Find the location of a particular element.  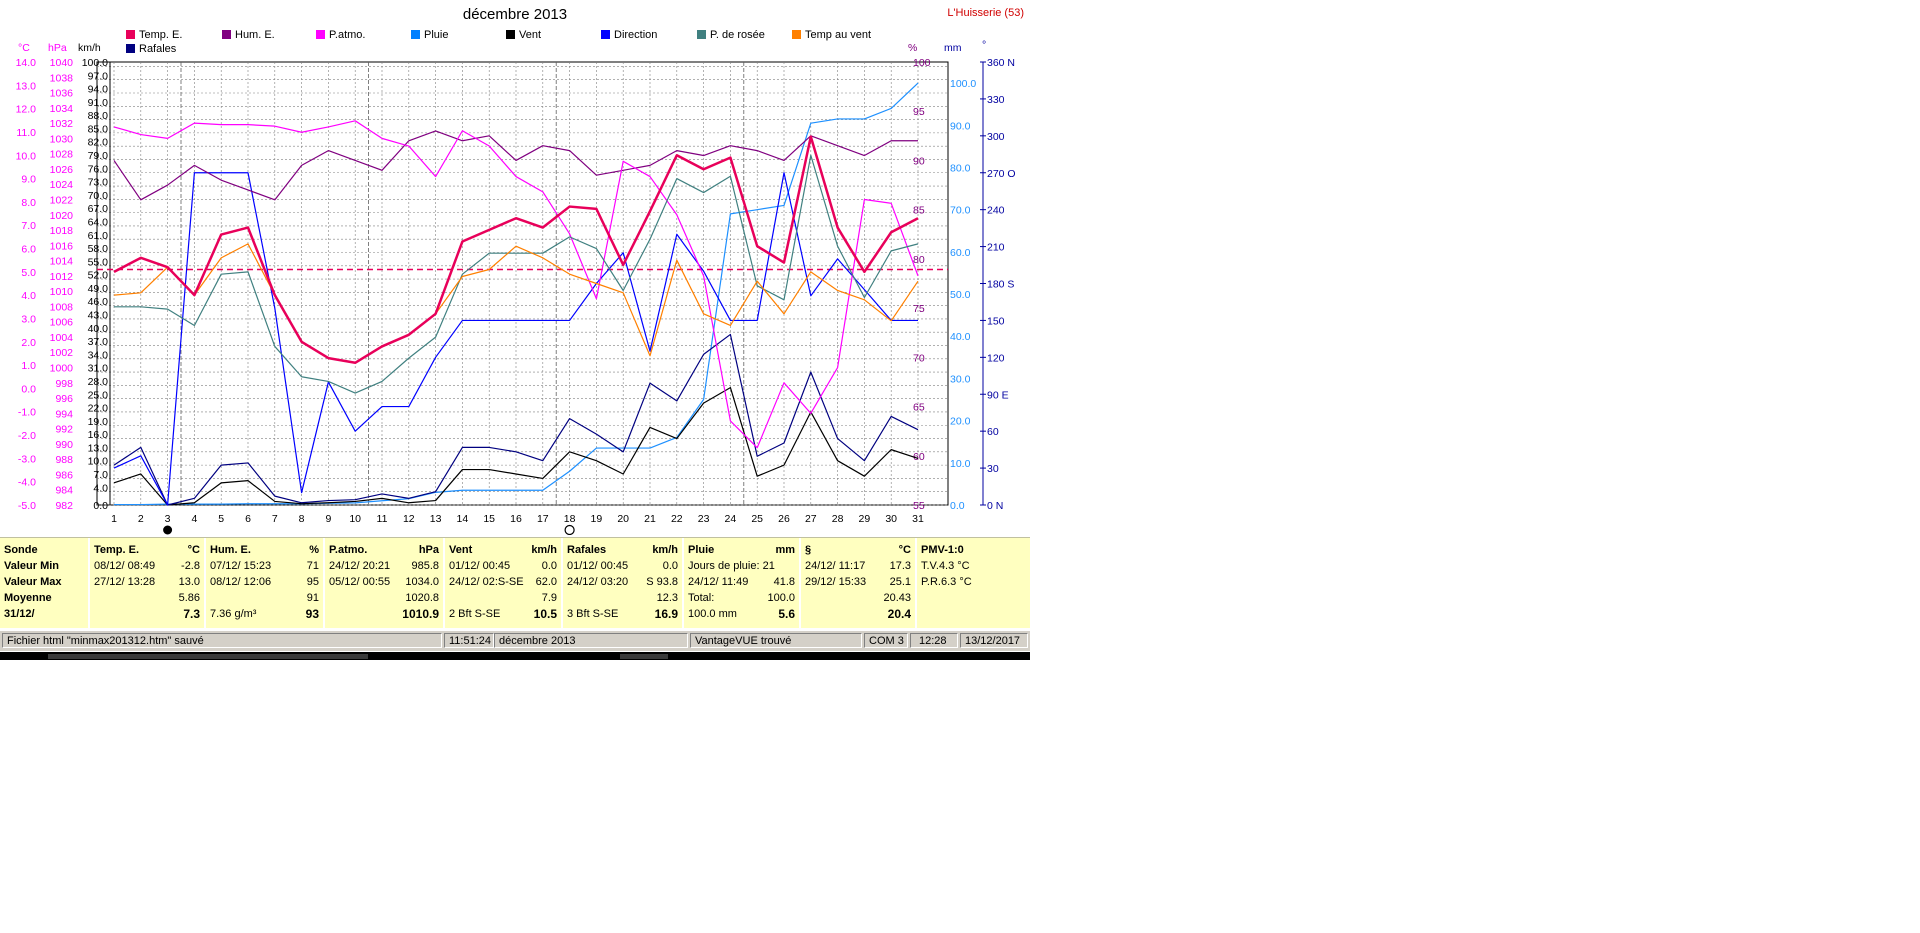

status-date: 13/12/2017 is located at coordinates (994, 640).